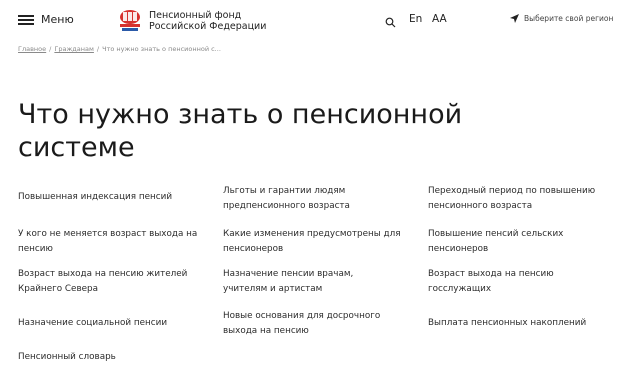  I want to click on breadcrumb-citizens: Гражданам, so click(74, 49).